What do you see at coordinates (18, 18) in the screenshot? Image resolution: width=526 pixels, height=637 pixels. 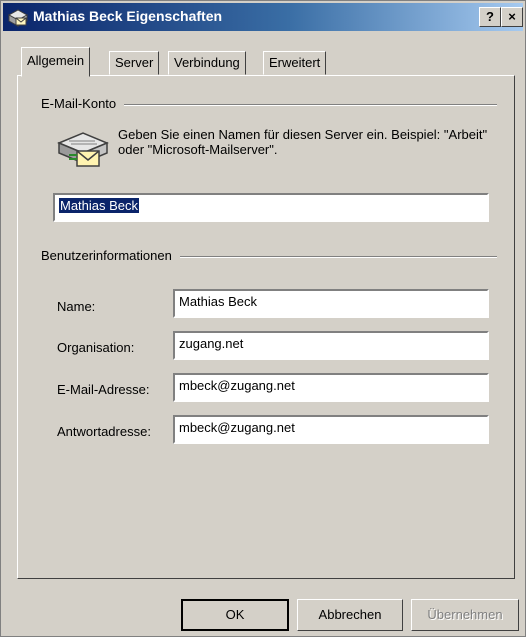 I see `mail-account-icon` at bounding box center [18, 18].